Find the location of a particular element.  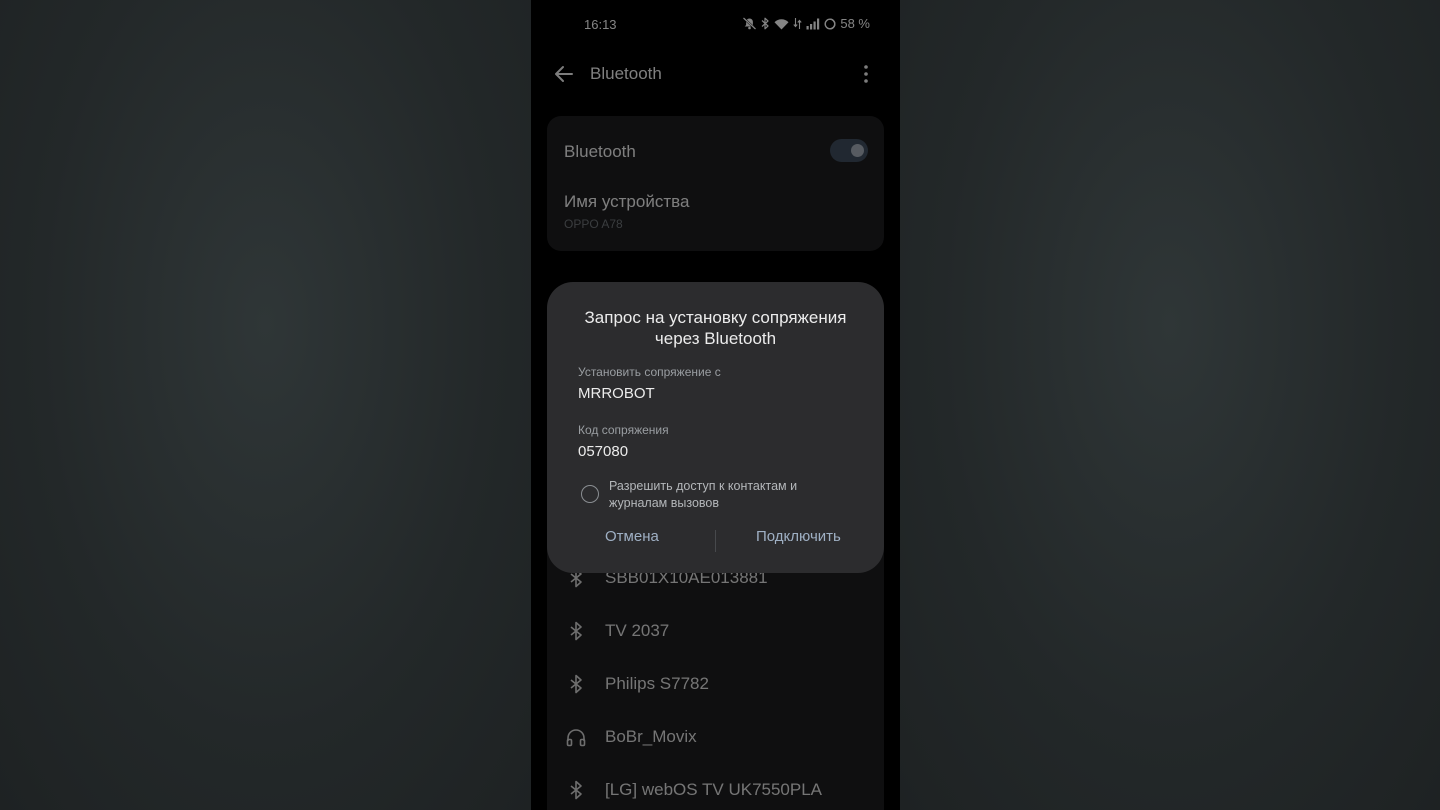

cancel-button: Отмена is located at coordinates (632, 536).